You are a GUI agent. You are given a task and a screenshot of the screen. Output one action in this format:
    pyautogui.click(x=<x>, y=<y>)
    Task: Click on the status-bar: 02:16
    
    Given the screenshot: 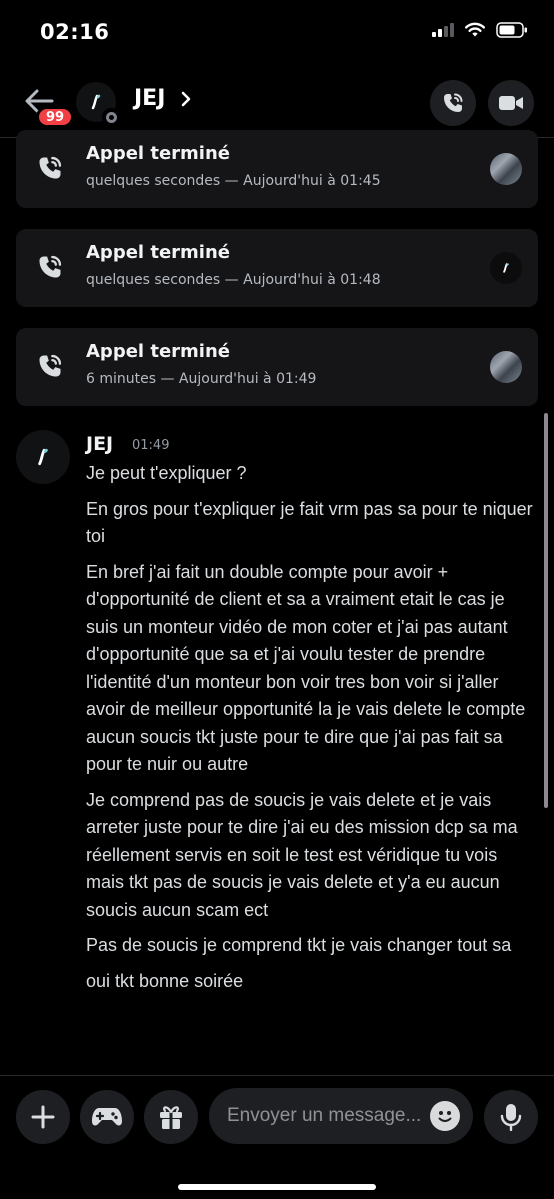 What is the action you would take?
    pyautogui.click(x=277, y=33)
    